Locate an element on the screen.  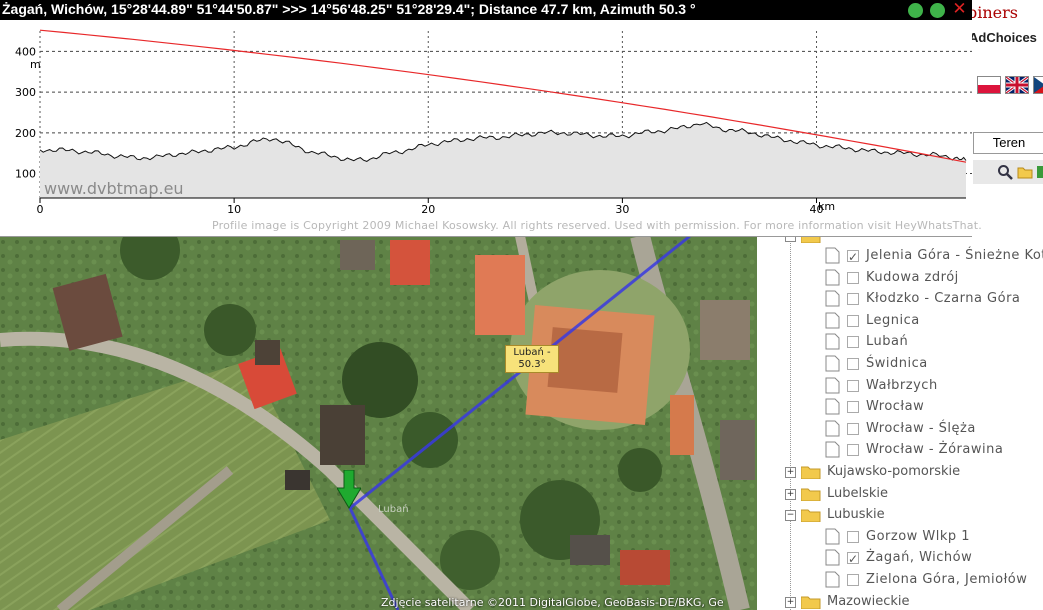
tree-item-label: Wrocław - Żórawina is located at coordinates (935, 449).